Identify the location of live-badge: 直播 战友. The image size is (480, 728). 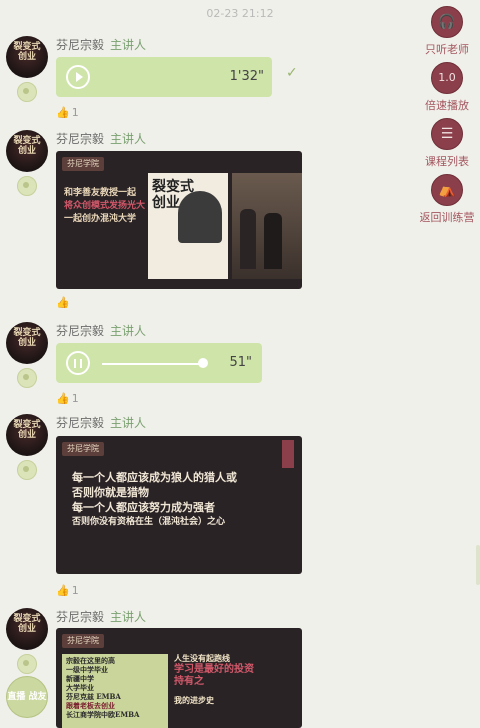
(27, 697).